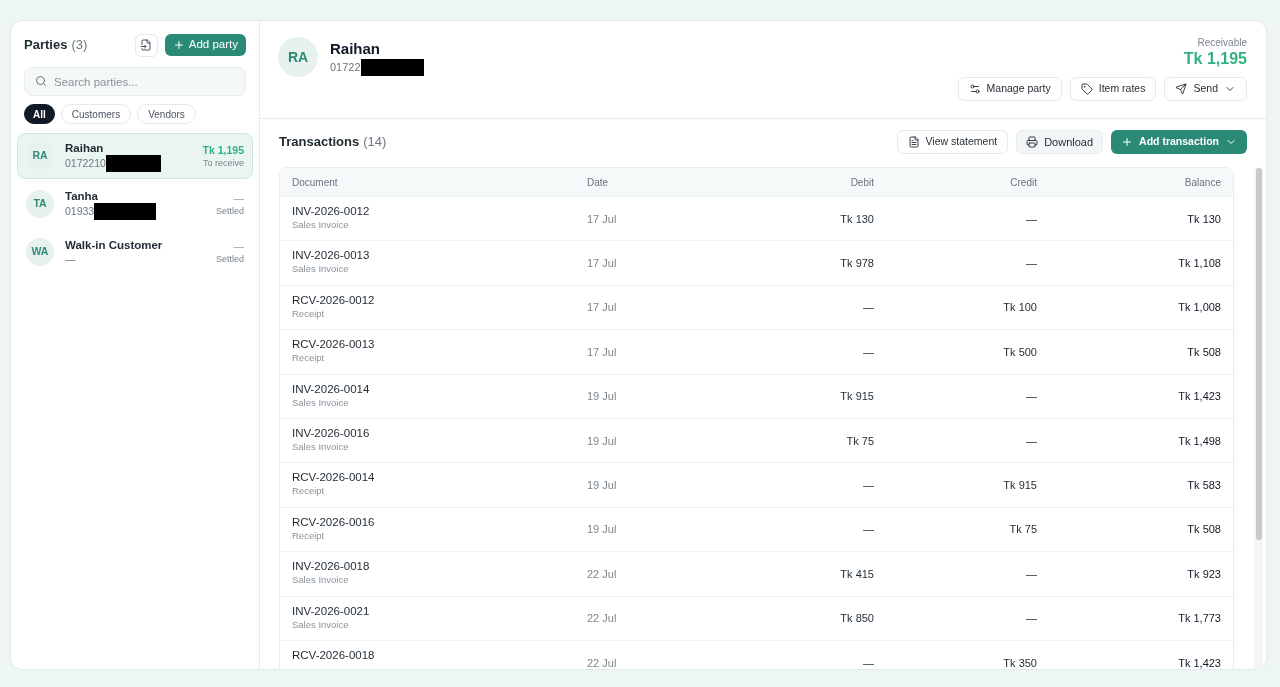 The image size is (1280, 687). I want to click on debit-amount: Tk 978, so click(857, 263).